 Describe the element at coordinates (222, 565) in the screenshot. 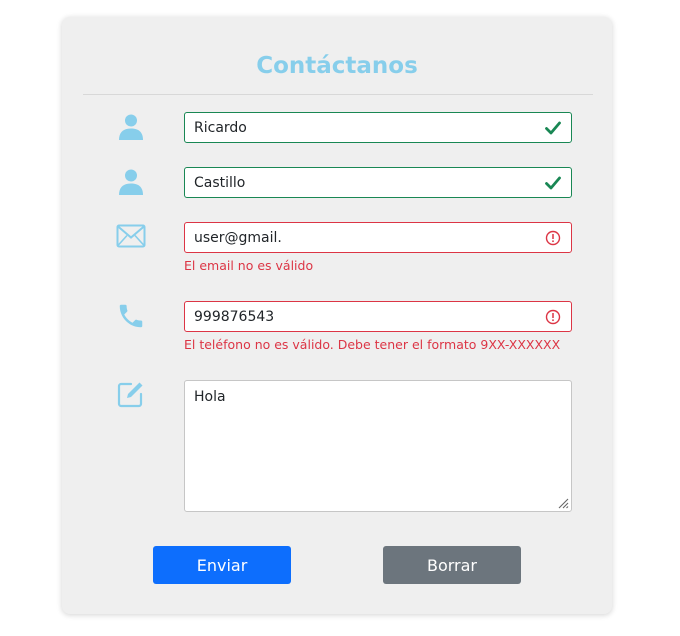

I see `send-button: Enviar` at that location.